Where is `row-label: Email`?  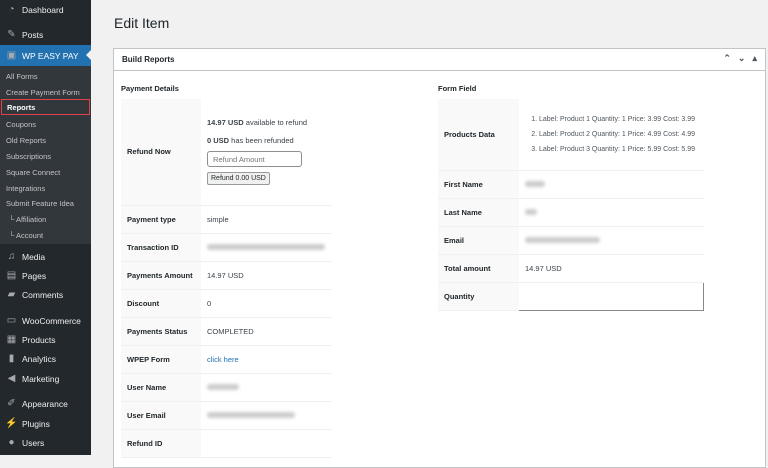
row-label: Email is located at coordinates (478, 240).